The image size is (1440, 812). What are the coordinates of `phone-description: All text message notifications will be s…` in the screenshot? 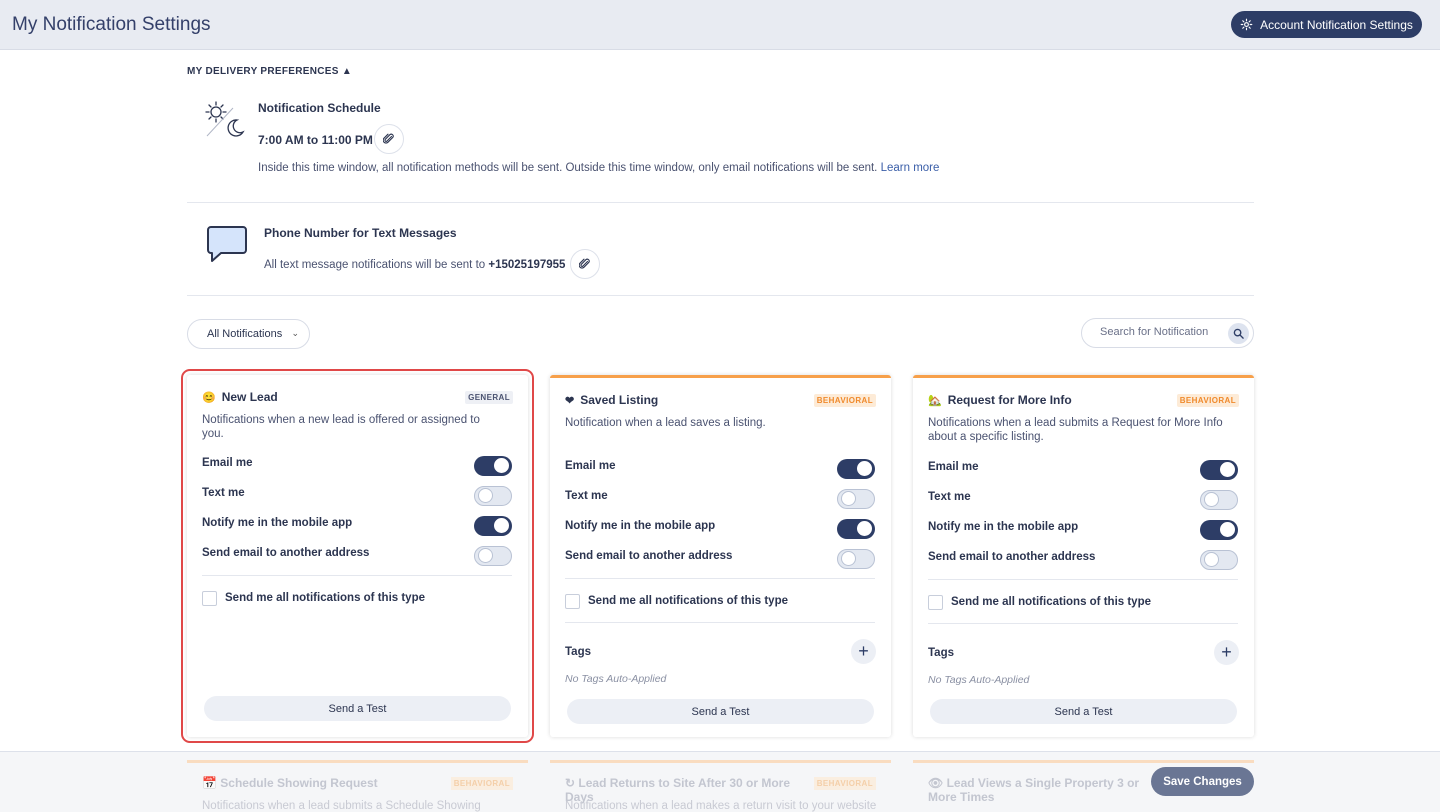 It's located at (414, 265).